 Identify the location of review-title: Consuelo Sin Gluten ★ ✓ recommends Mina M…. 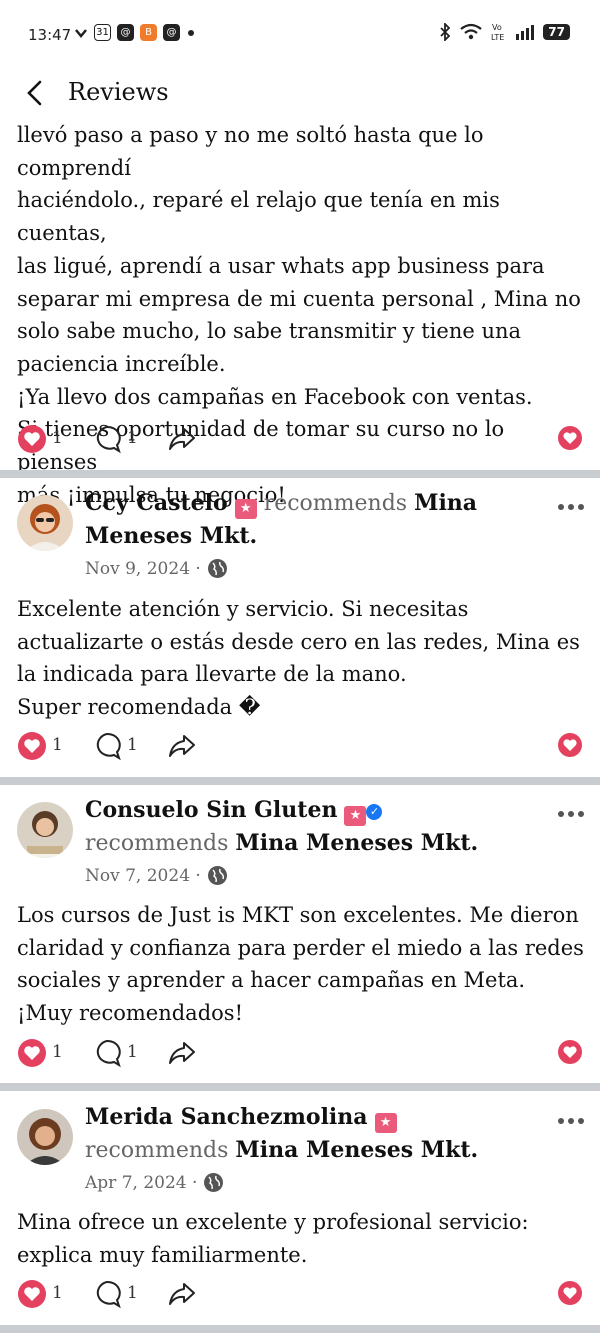
(295, 827).